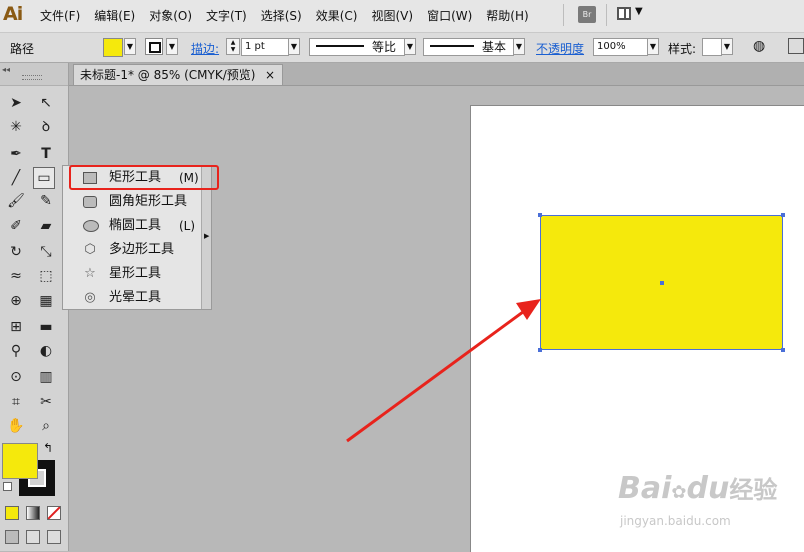 The height and width of the screenshot is (552, 804). Describe the element at coordinates (148, 201) in the screenshot. I see `flyout-item-label: 圆角矩形工具` at that location.